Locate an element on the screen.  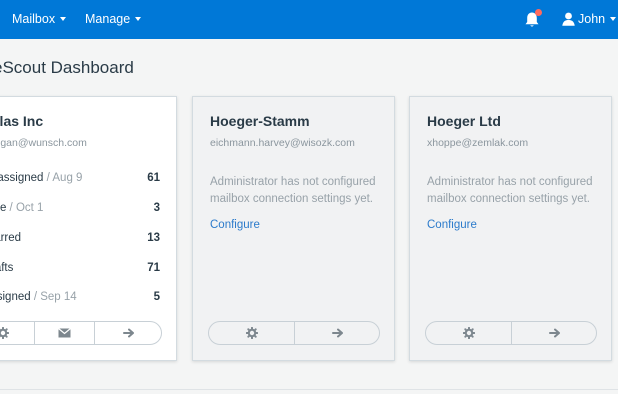
mailbox-email: xhoppe@zemlak.com is located at coordinates (478, 143).